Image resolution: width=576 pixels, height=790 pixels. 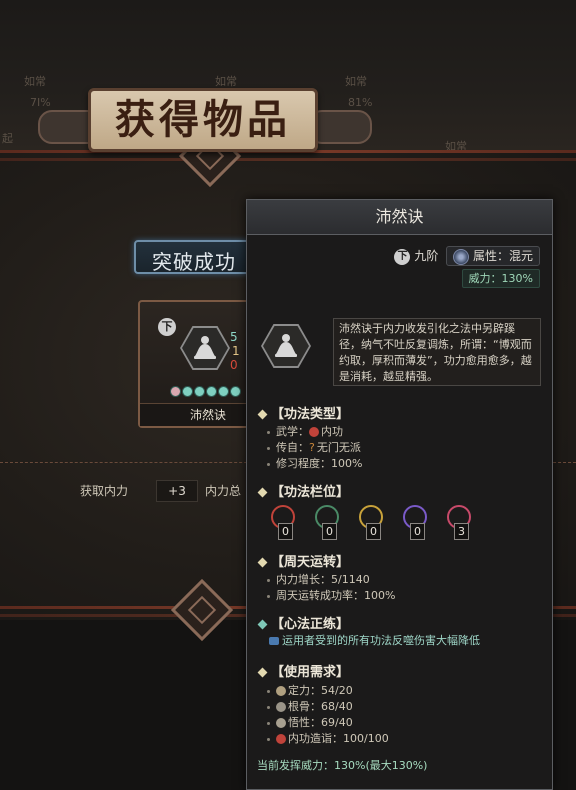 What do you see at coordinates (281, 707) in the screenshot?
I see `gengu-icon` at bounding box center [281, 707].